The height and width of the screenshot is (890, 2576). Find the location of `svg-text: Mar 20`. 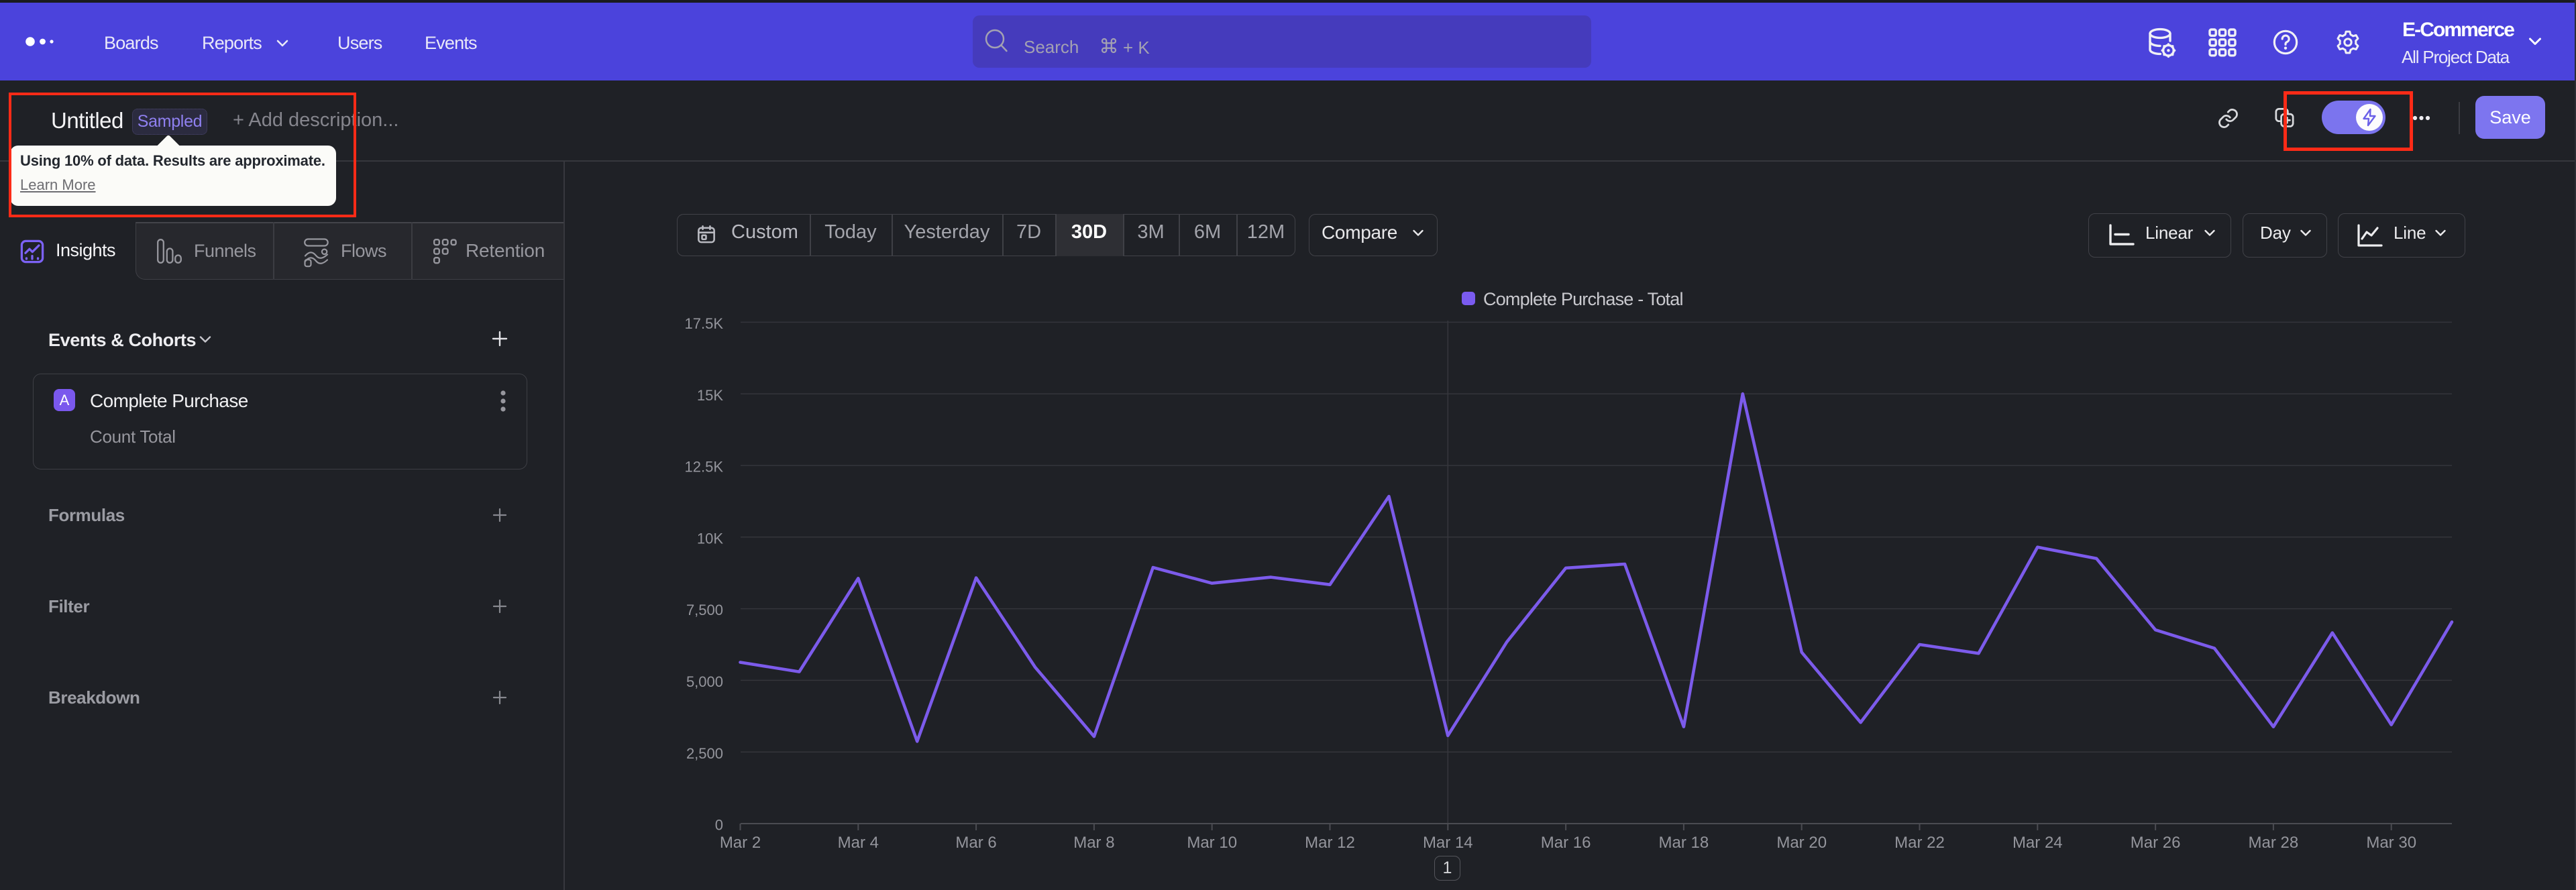

svg-text: Mar 20 is located at coordinates (1801, 843).